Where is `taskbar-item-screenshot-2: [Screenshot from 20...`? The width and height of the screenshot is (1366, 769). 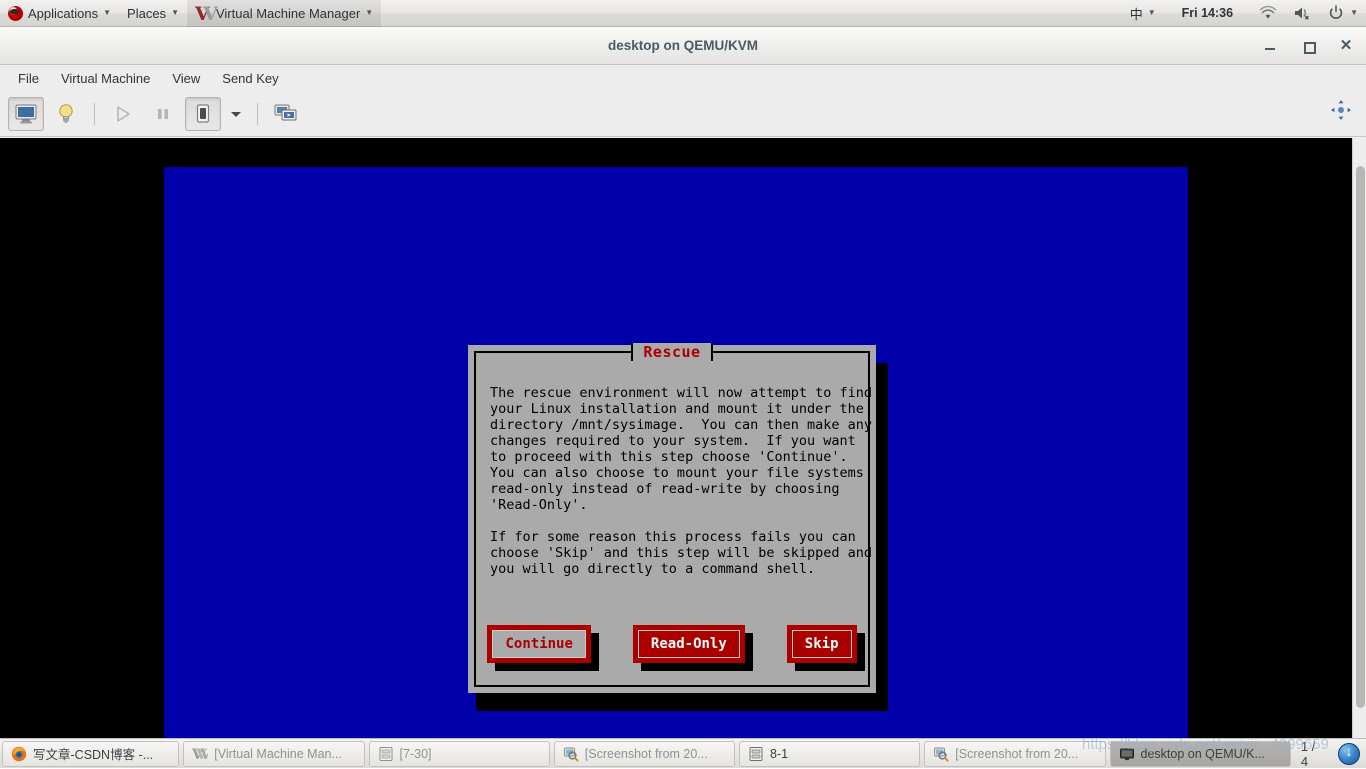 taskbar-item-screenshot-2: [Screenshot from 20... is located at coordinates (1015, 753).